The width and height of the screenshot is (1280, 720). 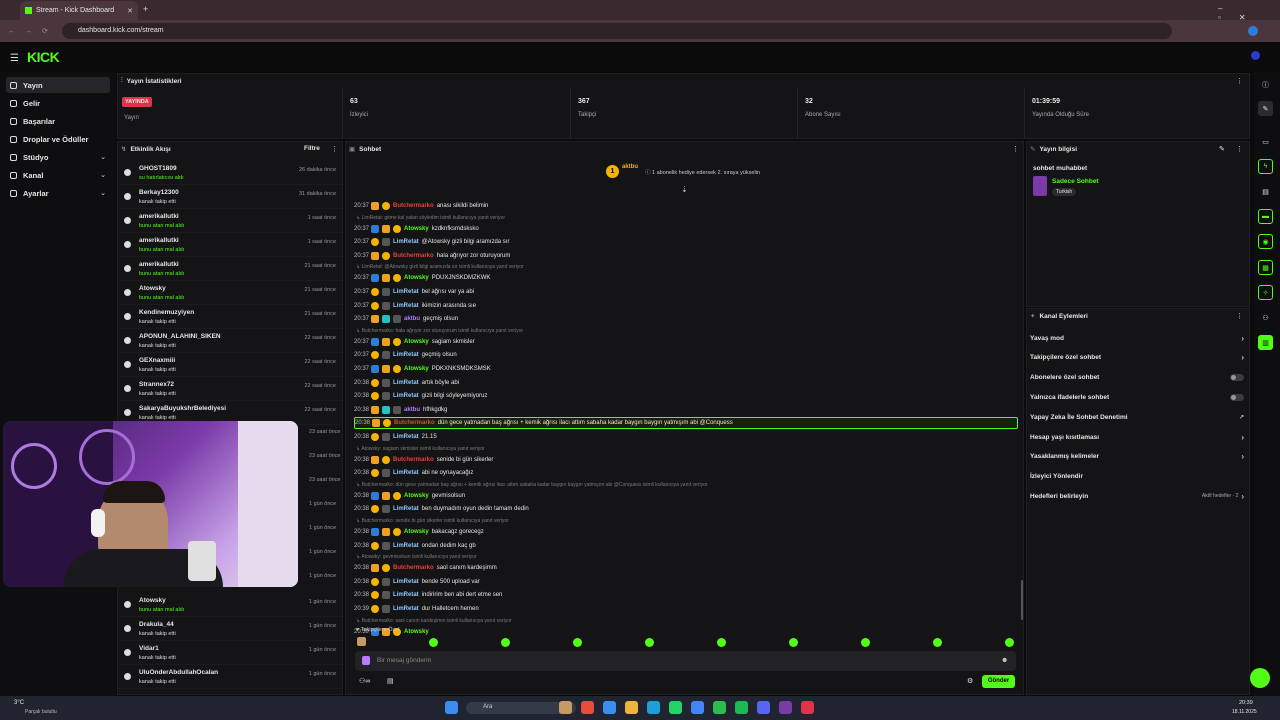 I want to click on chat-message: 20:39 Atowsky, so click(x=686, y=632).